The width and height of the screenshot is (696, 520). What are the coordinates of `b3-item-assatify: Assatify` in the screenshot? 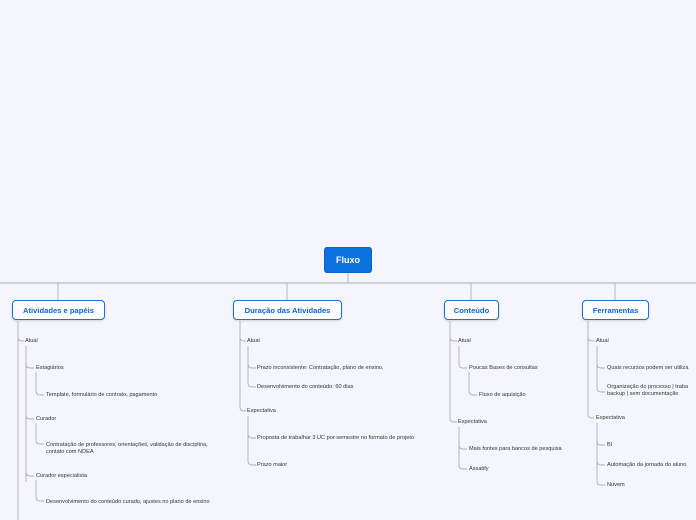 It's located at (479, 469).